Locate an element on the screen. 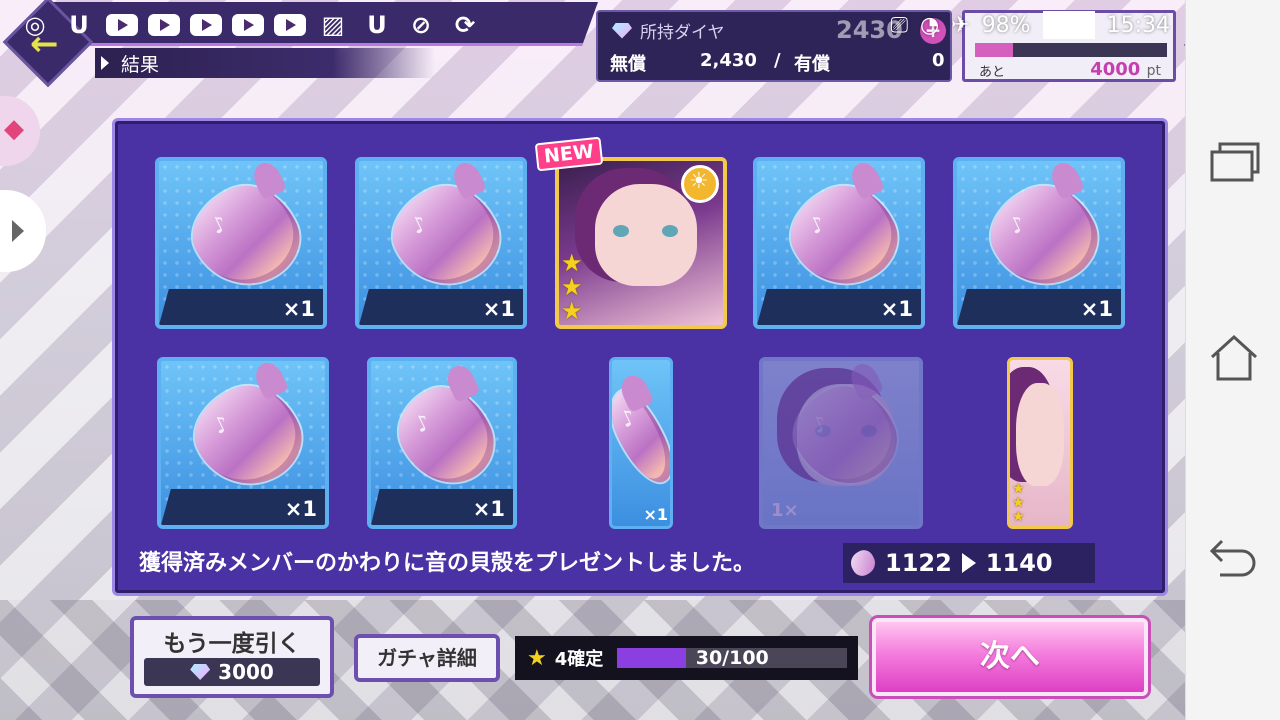 The width and height of the screenshot is (1280, 720). battery-percent: 98% is located at coordinates (1006, 25).